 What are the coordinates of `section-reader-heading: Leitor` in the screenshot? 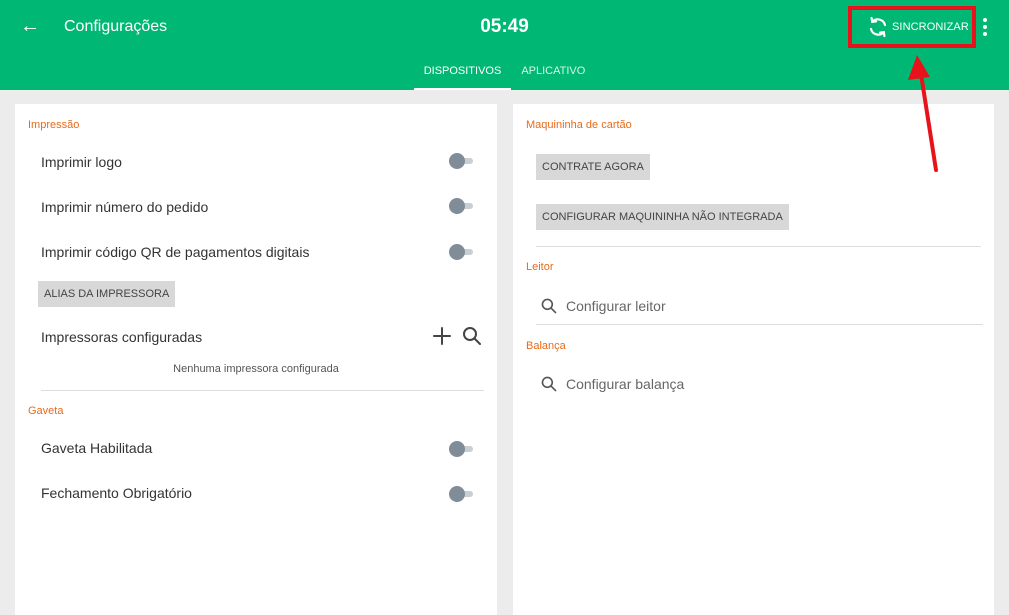 It's located at (540, 267).